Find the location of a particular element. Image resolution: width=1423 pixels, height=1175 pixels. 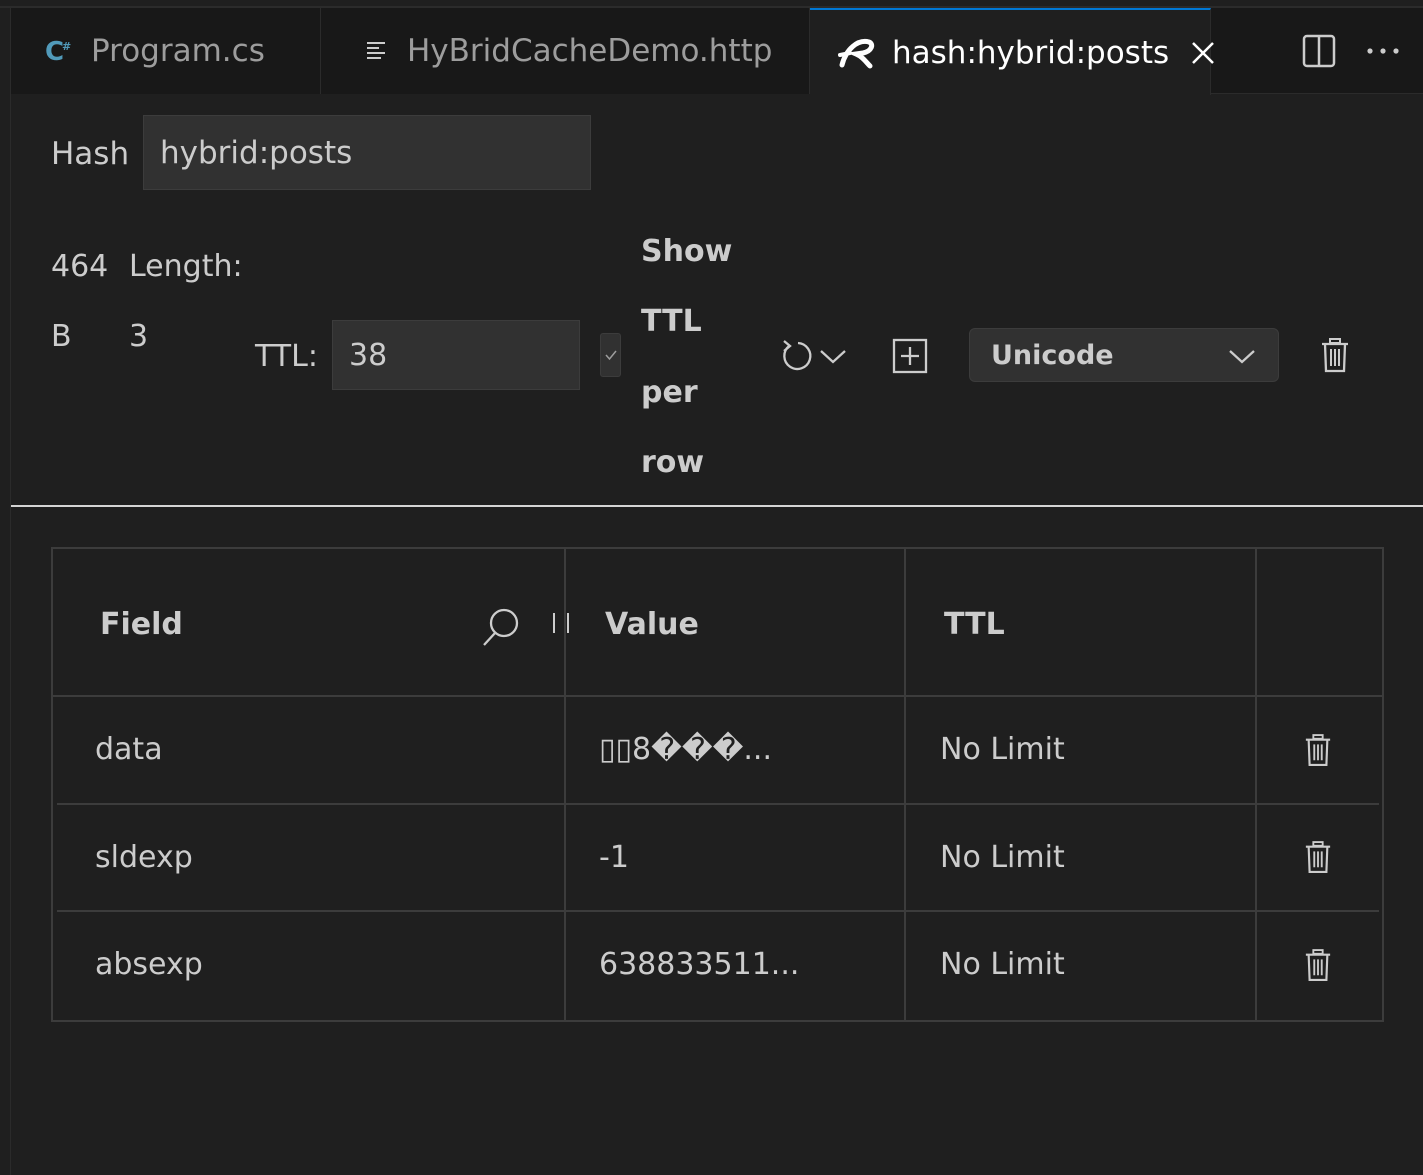

show-ttl-checkbox is located at coordinates (610, 355).